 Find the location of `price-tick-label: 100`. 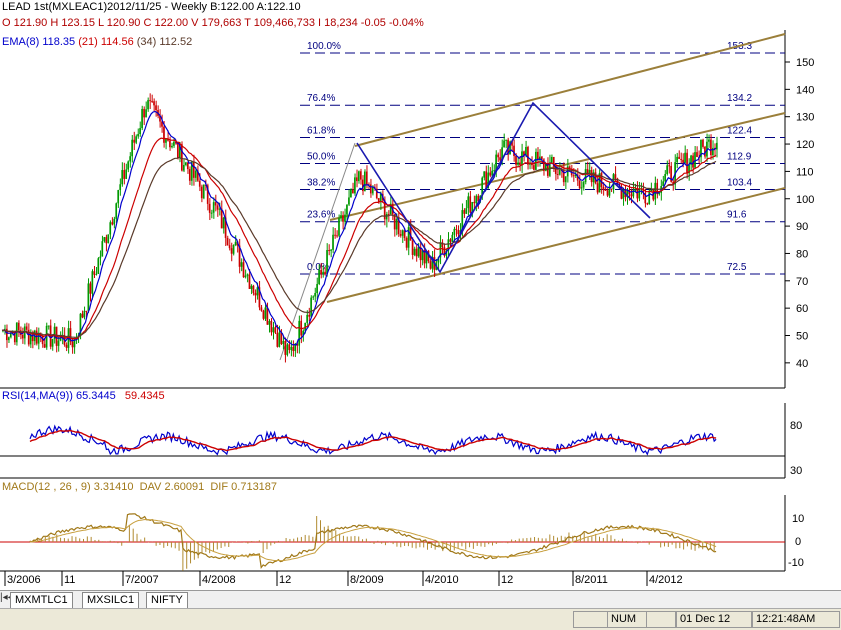

price-tick-label: 100 is located at coordinates (805, 200).